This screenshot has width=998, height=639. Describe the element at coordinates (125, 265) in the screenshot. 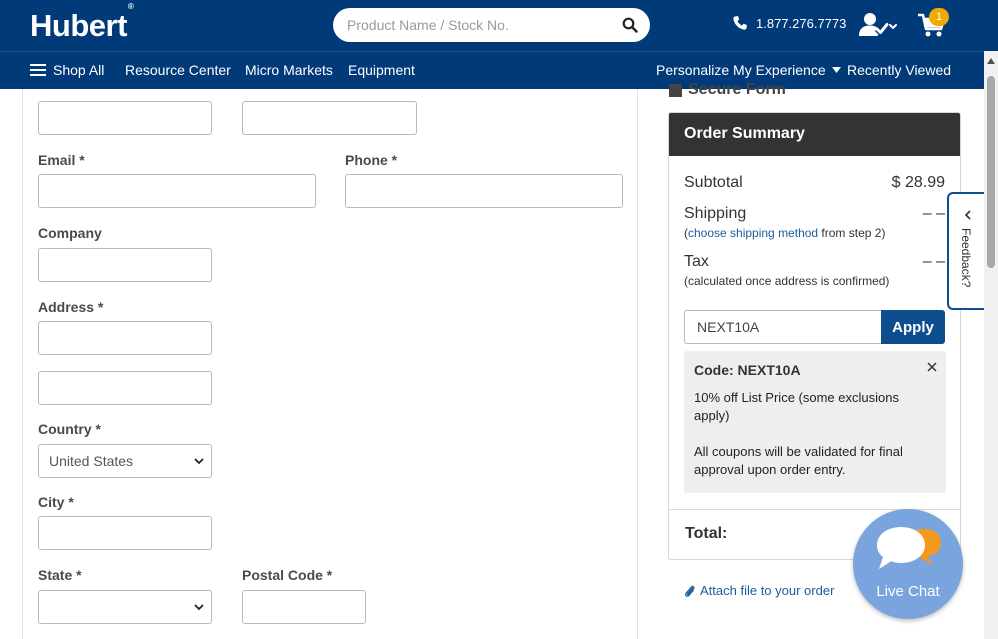

I see `company-field` at that location.